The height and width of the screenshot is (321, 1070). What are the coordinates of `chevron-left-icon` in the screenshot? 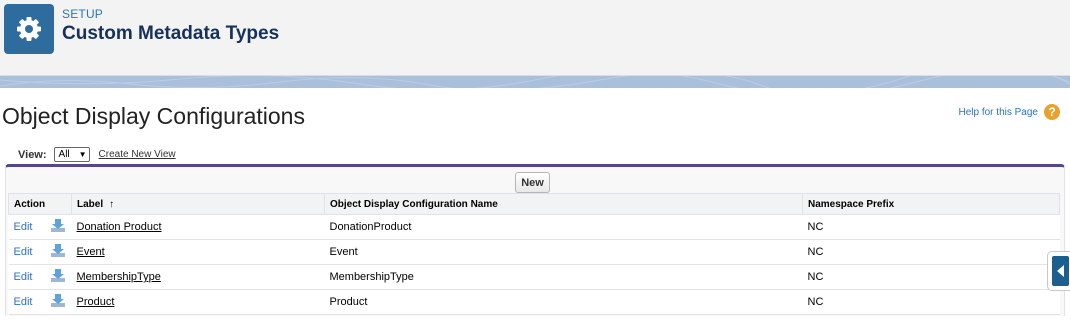 It's located at (1060, 271).